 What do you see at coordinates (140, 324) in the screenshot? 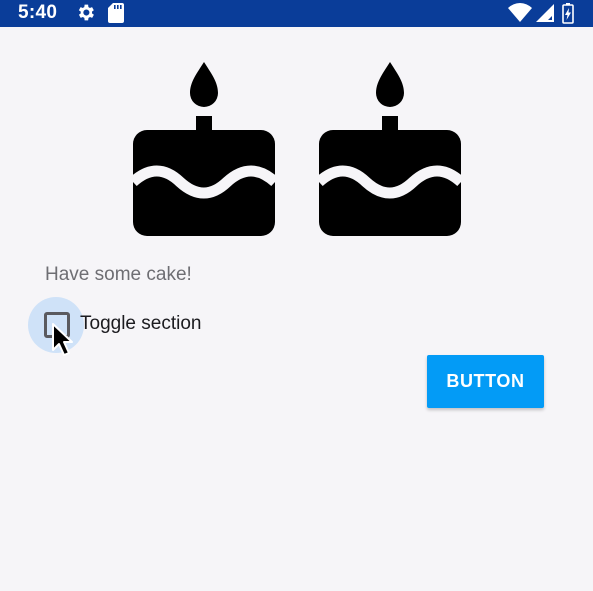
I see `checkbox-label: Toggle section` at bounding box center [140, 324].